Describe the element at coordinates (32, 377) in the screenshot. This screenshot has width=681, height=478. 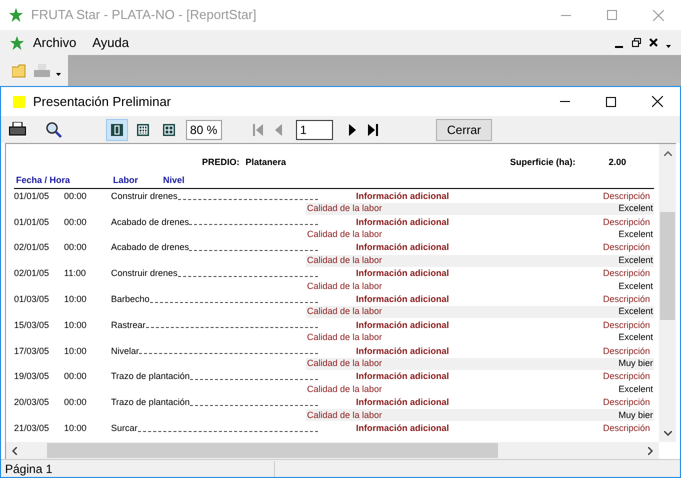
I see `date-cell-text: 19/03/05` at that location.